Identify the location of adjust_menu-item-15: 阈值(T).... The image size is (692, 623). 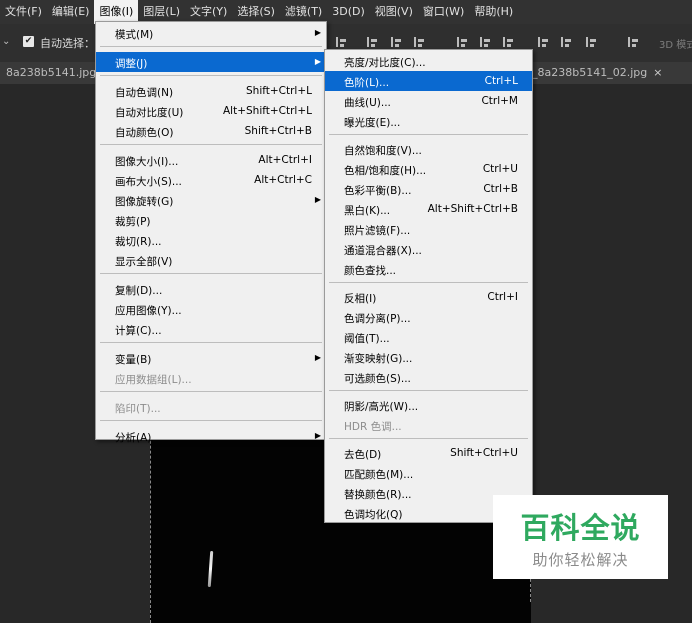
(428, 337).